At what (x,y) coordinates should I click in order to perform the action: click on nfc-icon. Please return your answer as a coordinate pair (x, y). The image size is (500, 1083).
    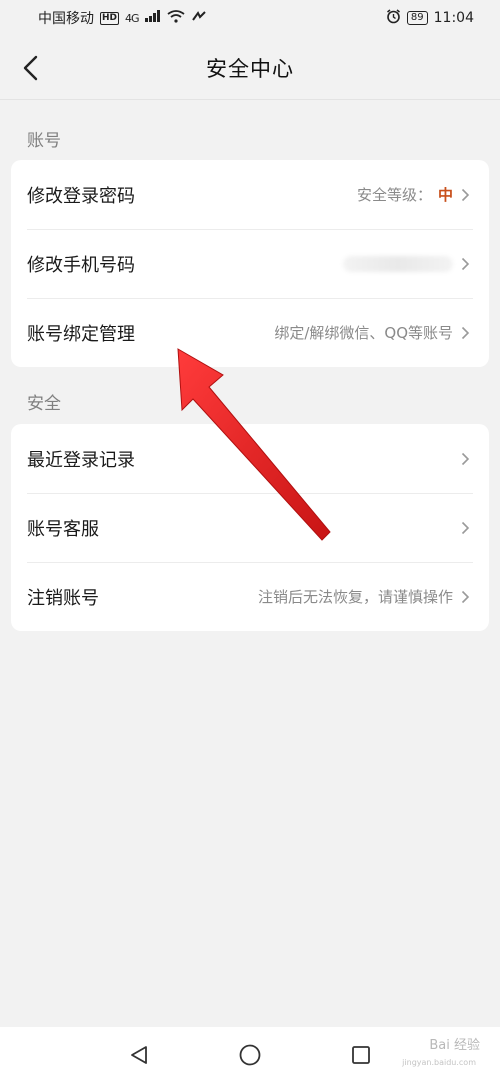
    Looking at the image, I should click on (199, 18).